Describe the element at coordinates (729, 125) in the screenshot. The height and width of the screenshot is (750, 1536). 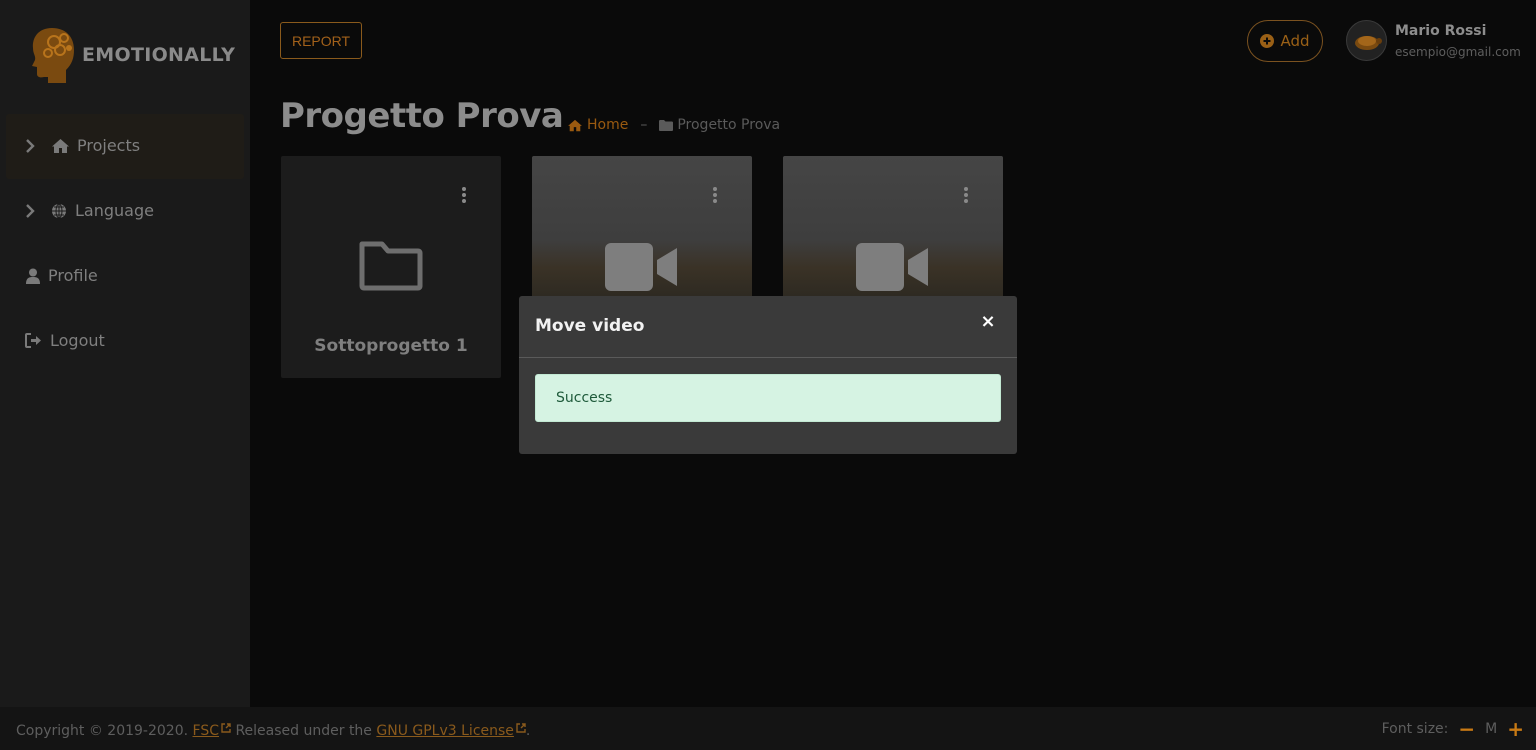
I see `breadcrumb-current-label: Progetto Prova` at that location.